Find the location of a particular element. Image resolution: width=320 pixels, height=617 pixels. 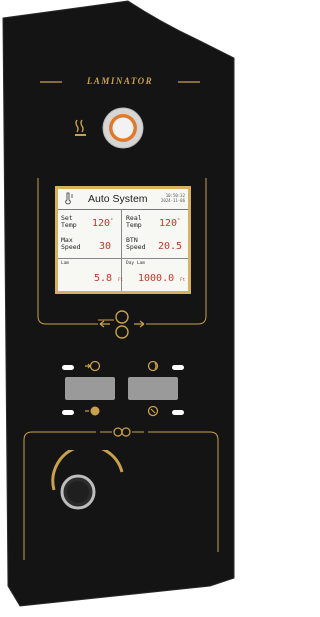

max-speed-value: 30 is located at coordinates (105, 246).